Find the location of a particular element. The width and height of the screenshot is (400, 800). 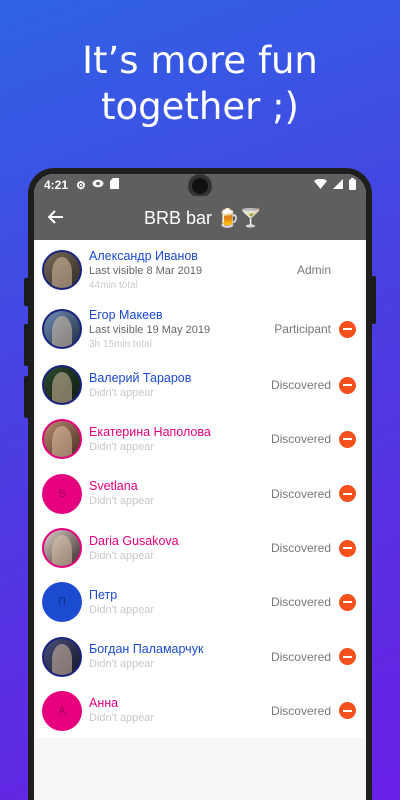

phone-power-button is located at coordinates (373, 300).